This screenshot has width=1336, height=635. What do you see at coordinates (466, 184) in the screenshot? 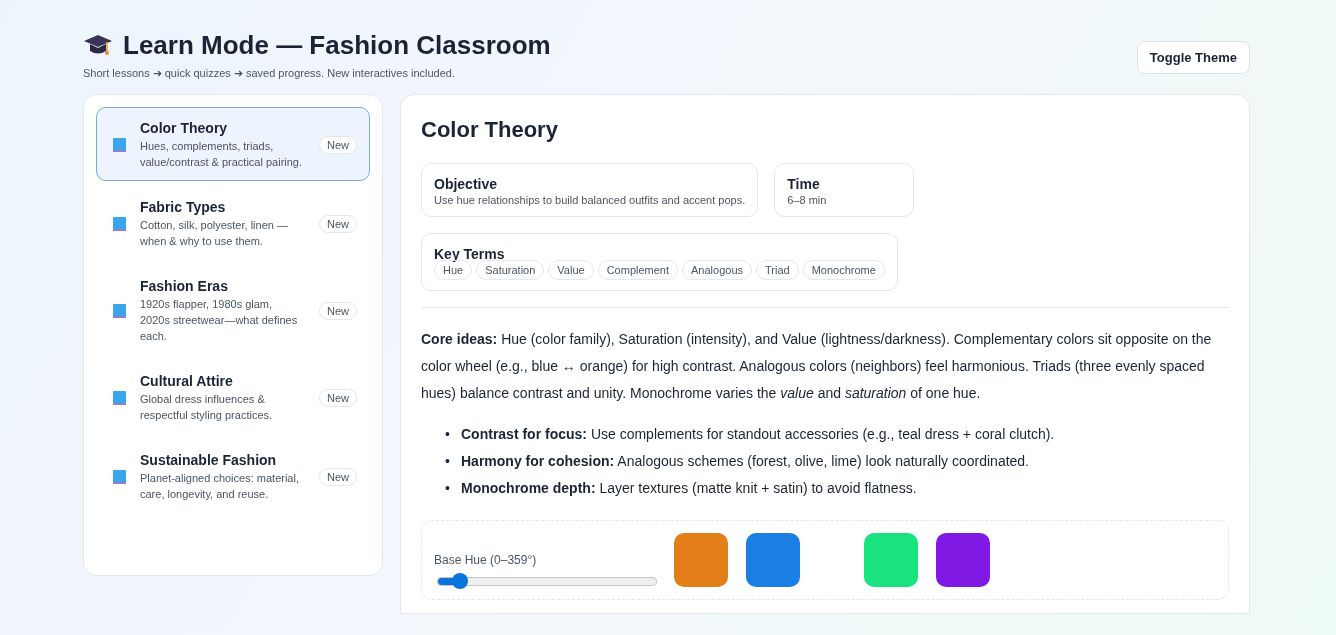
I see `card-label: Objective` at bounding box center [466, 184].